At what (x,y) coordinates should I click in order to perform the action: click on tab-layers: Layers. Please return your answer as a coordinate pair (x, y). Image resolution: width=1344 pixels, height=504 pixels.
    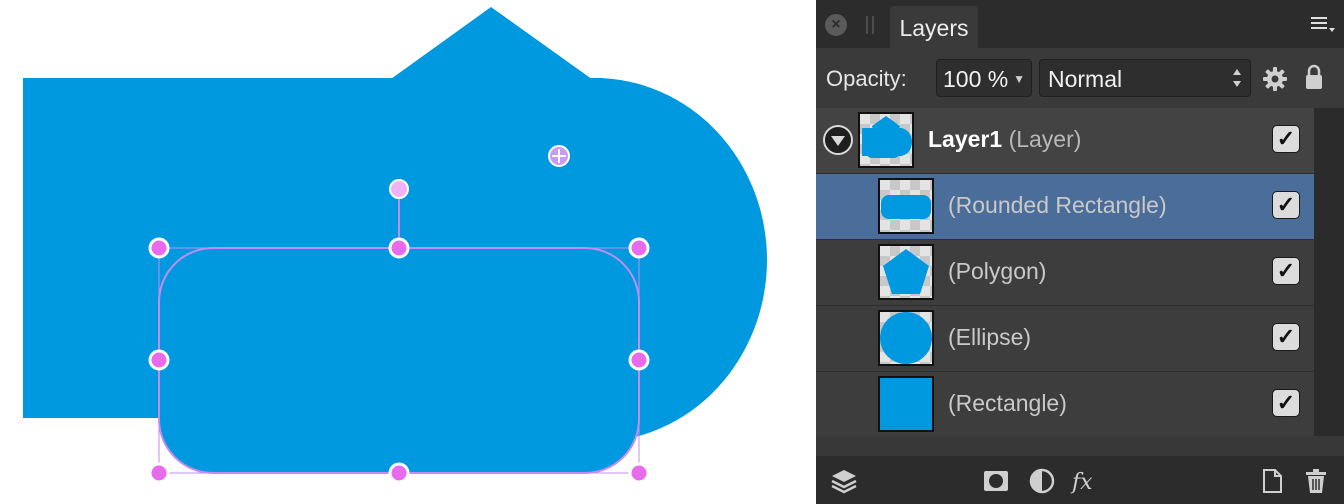
    Looking at the image, I should click on (934, 27).